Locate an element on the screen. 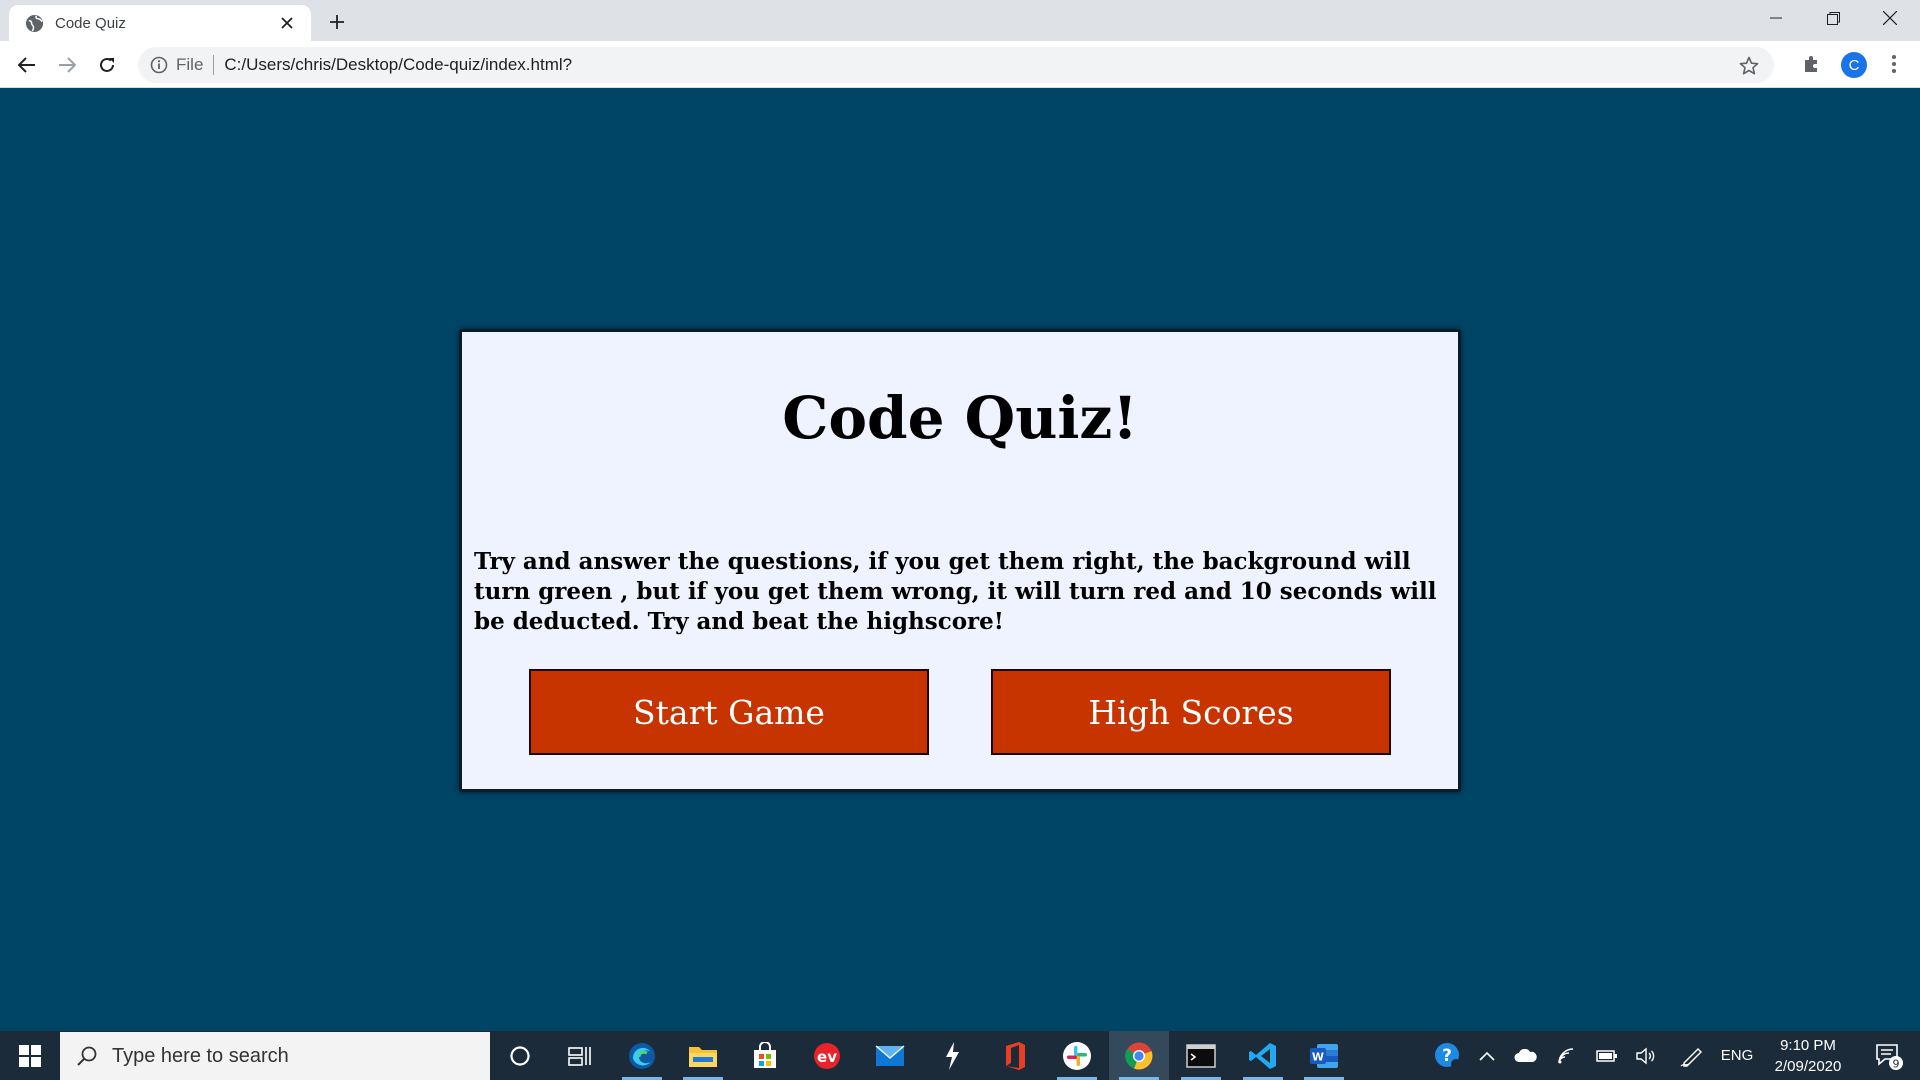 This screenshot has height=1080, width=1920. browser-tab: Code Quiz is located at coordinates (160, 23).